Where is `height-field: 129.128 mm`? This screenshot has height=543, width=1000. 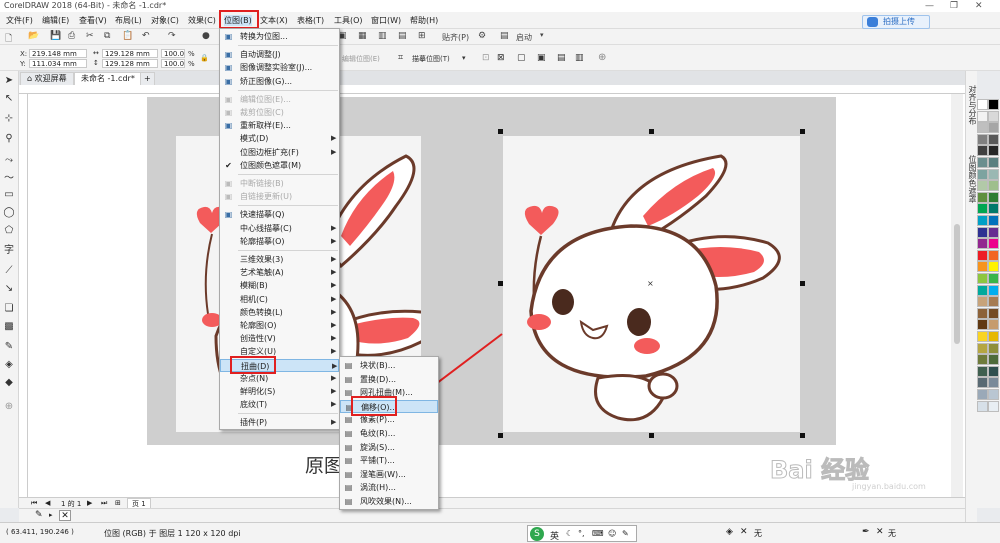
height-field: 129.128 mm is located at coordinates (130, 63).